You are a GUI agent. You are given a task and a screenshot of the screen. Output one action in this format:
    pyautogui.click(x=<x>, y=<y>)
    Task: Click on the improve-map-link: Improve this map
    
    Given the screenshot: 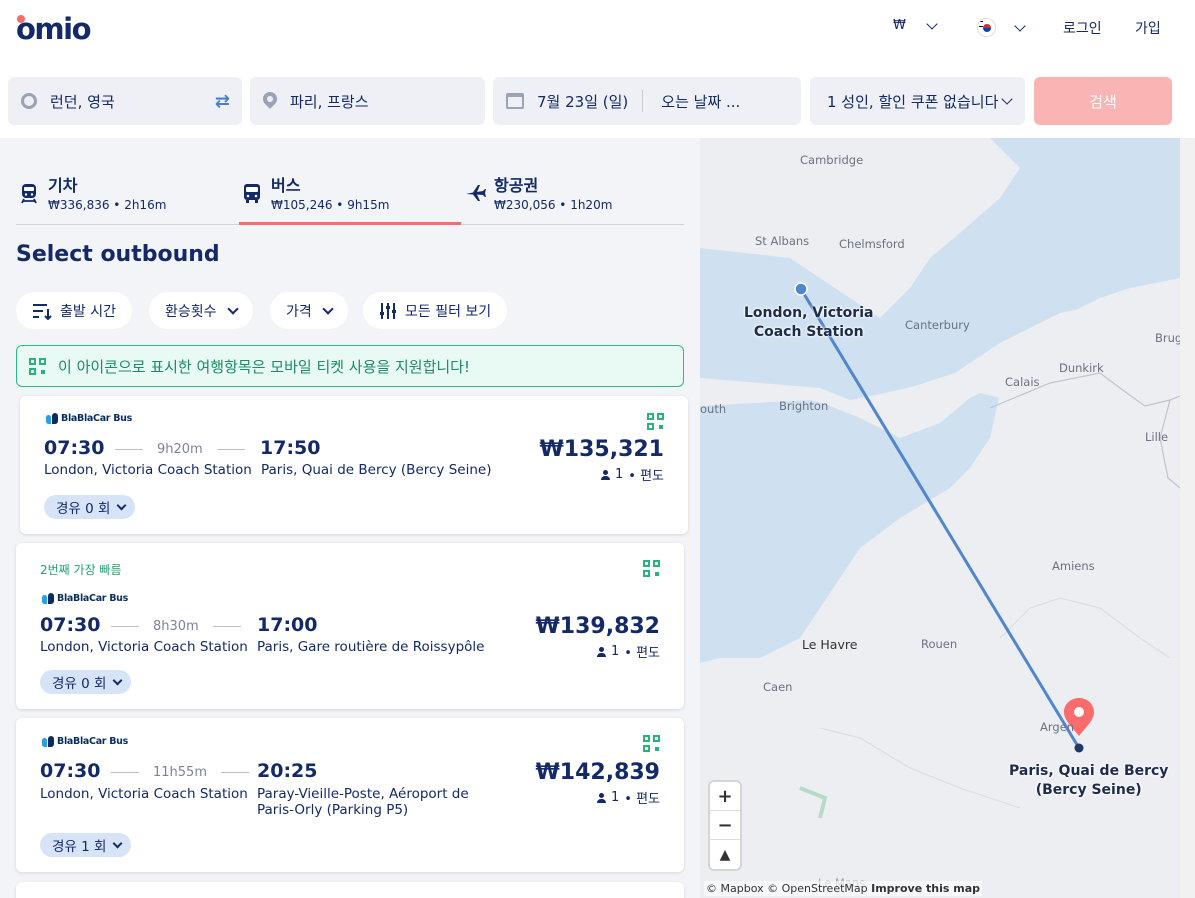 What is the action you would take?
    pyautogui.click(x=925, y=888)
    